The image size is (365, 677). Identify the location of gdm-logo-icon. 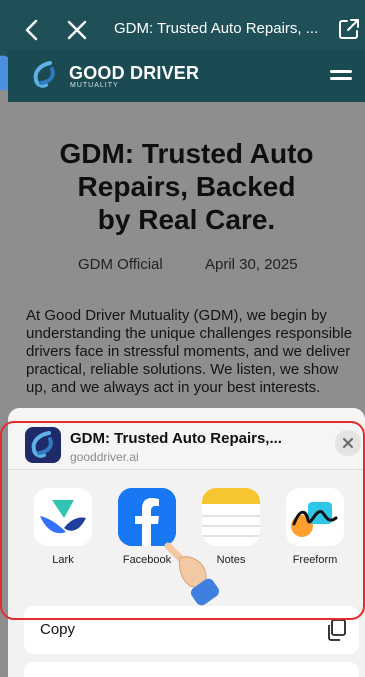
(45, 75).